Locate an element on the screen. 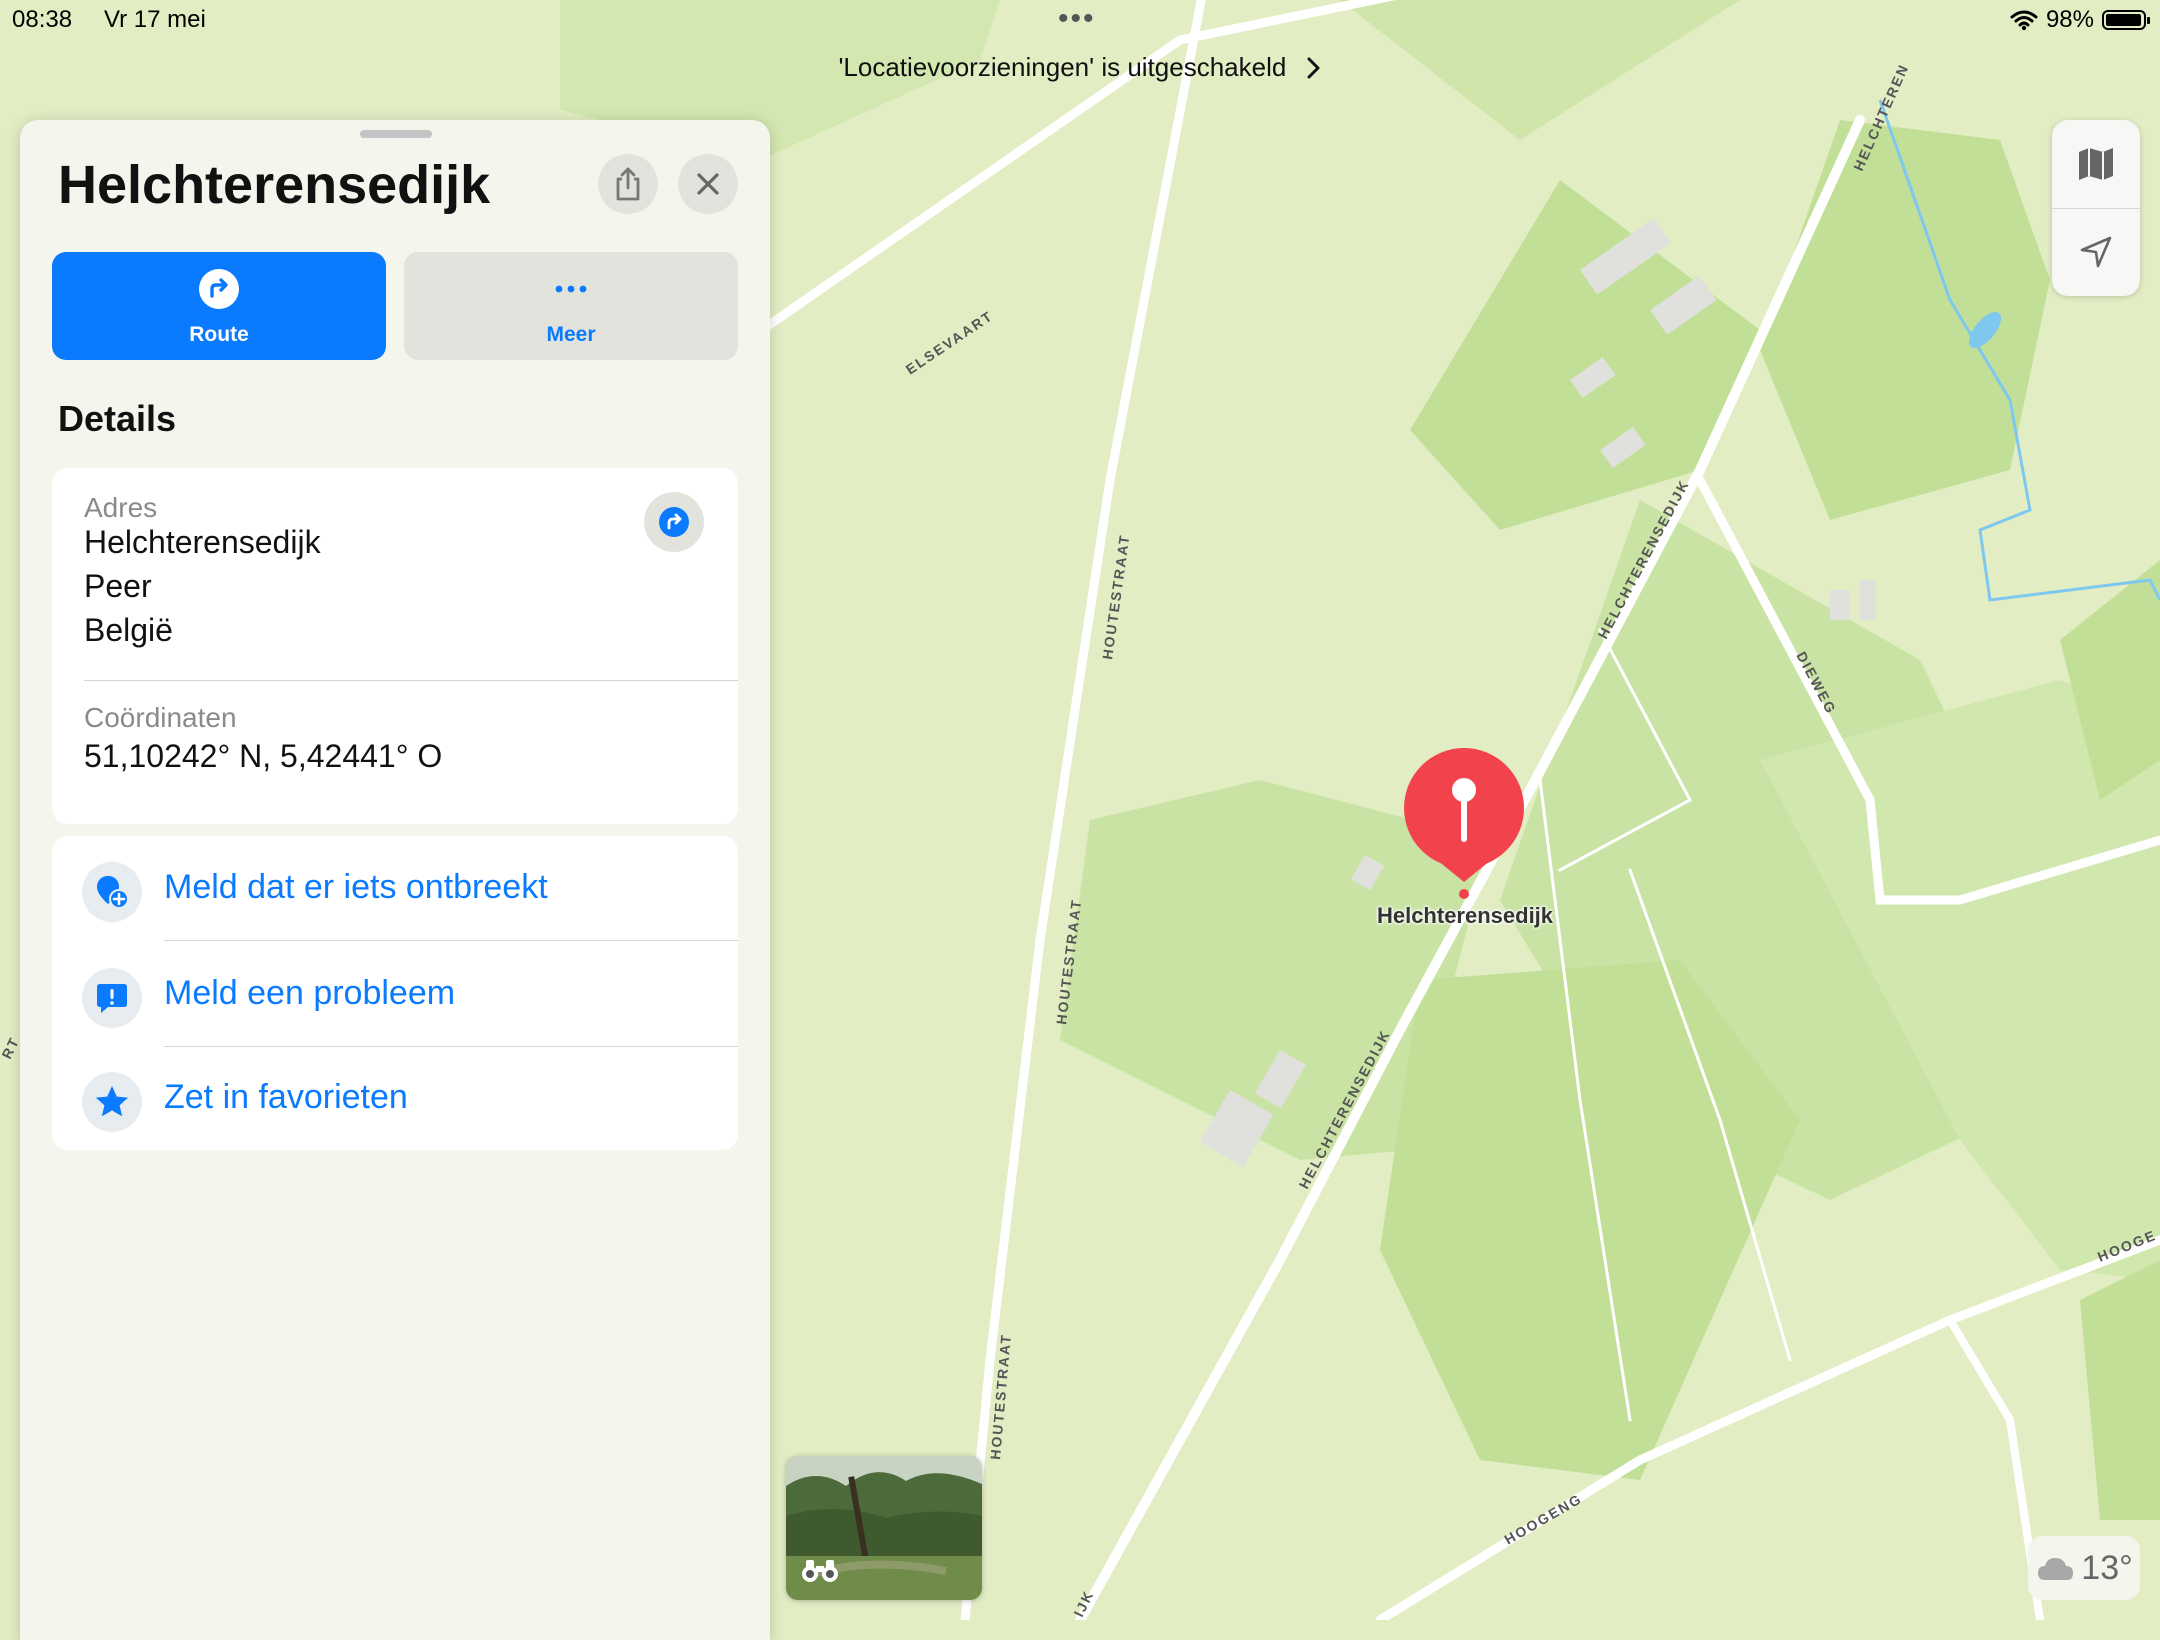  address-block: Helchterensedijk Peer België is located at coordinates (202, 586).